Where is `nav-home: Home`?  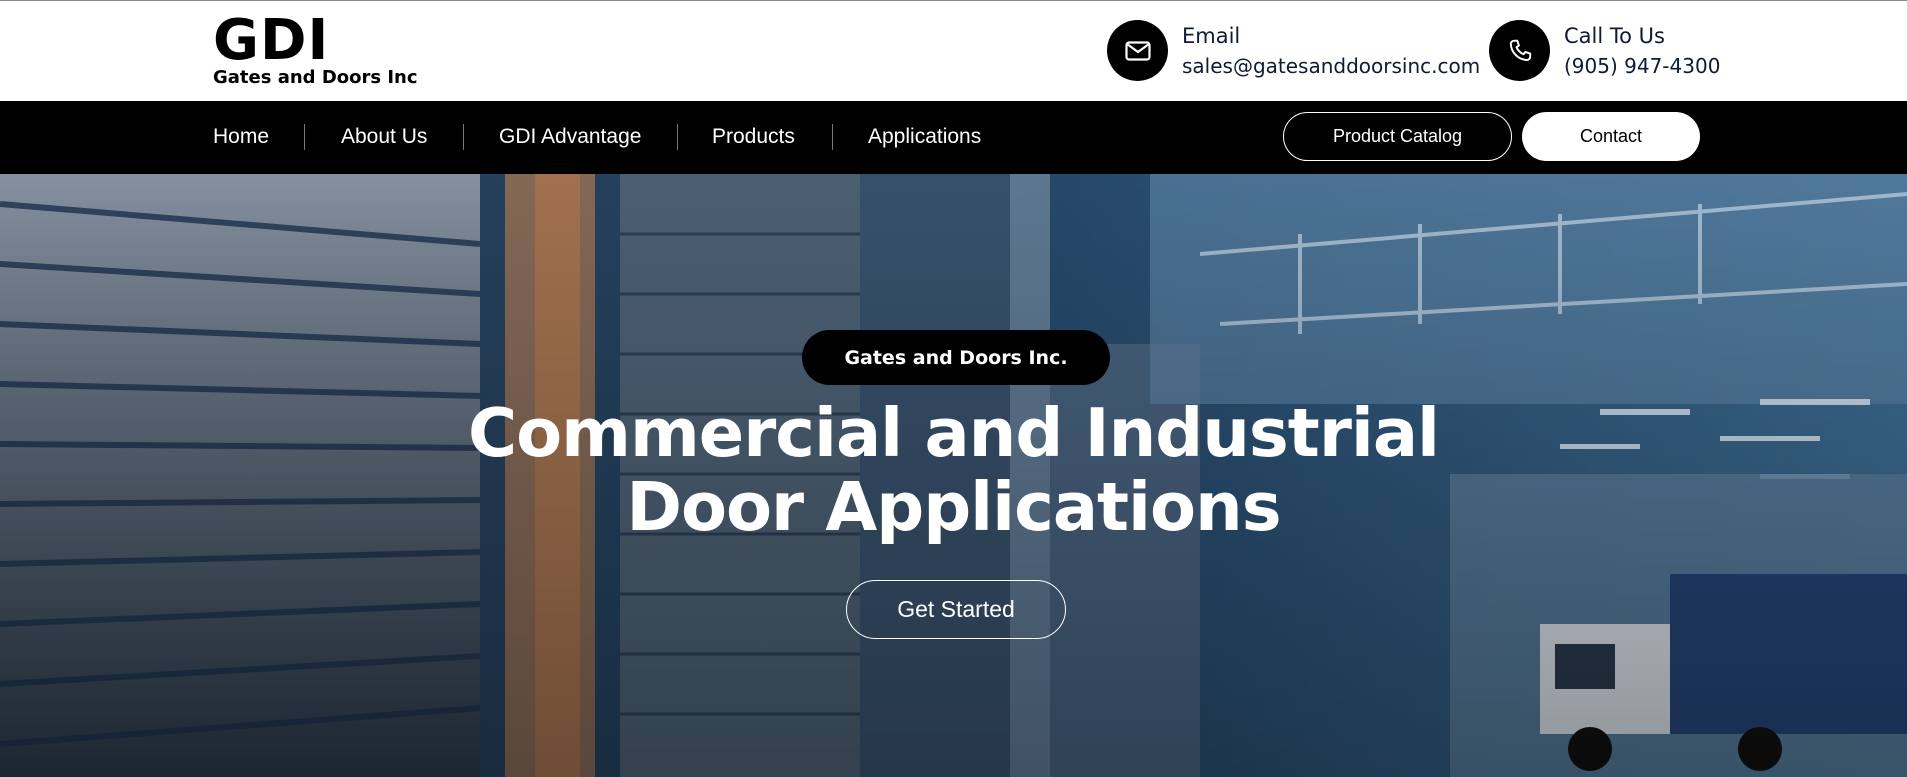
nav-home: Home is located at coordinates (241, 137).